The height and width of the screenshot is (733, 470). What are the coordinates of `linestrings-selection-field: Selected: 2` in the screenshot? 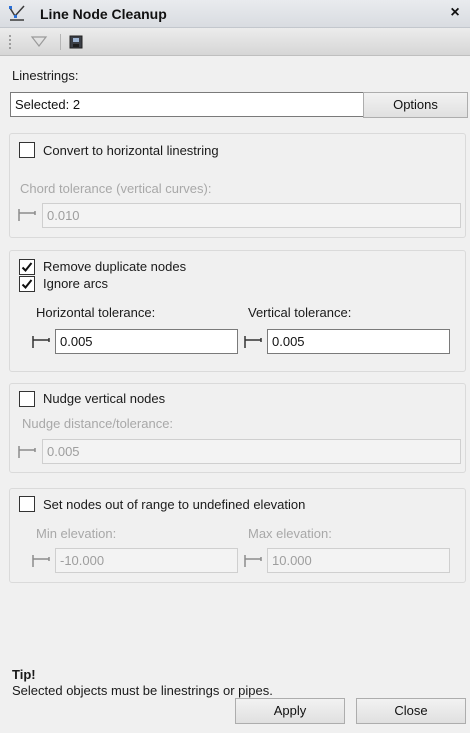 It's located at (187, 104).